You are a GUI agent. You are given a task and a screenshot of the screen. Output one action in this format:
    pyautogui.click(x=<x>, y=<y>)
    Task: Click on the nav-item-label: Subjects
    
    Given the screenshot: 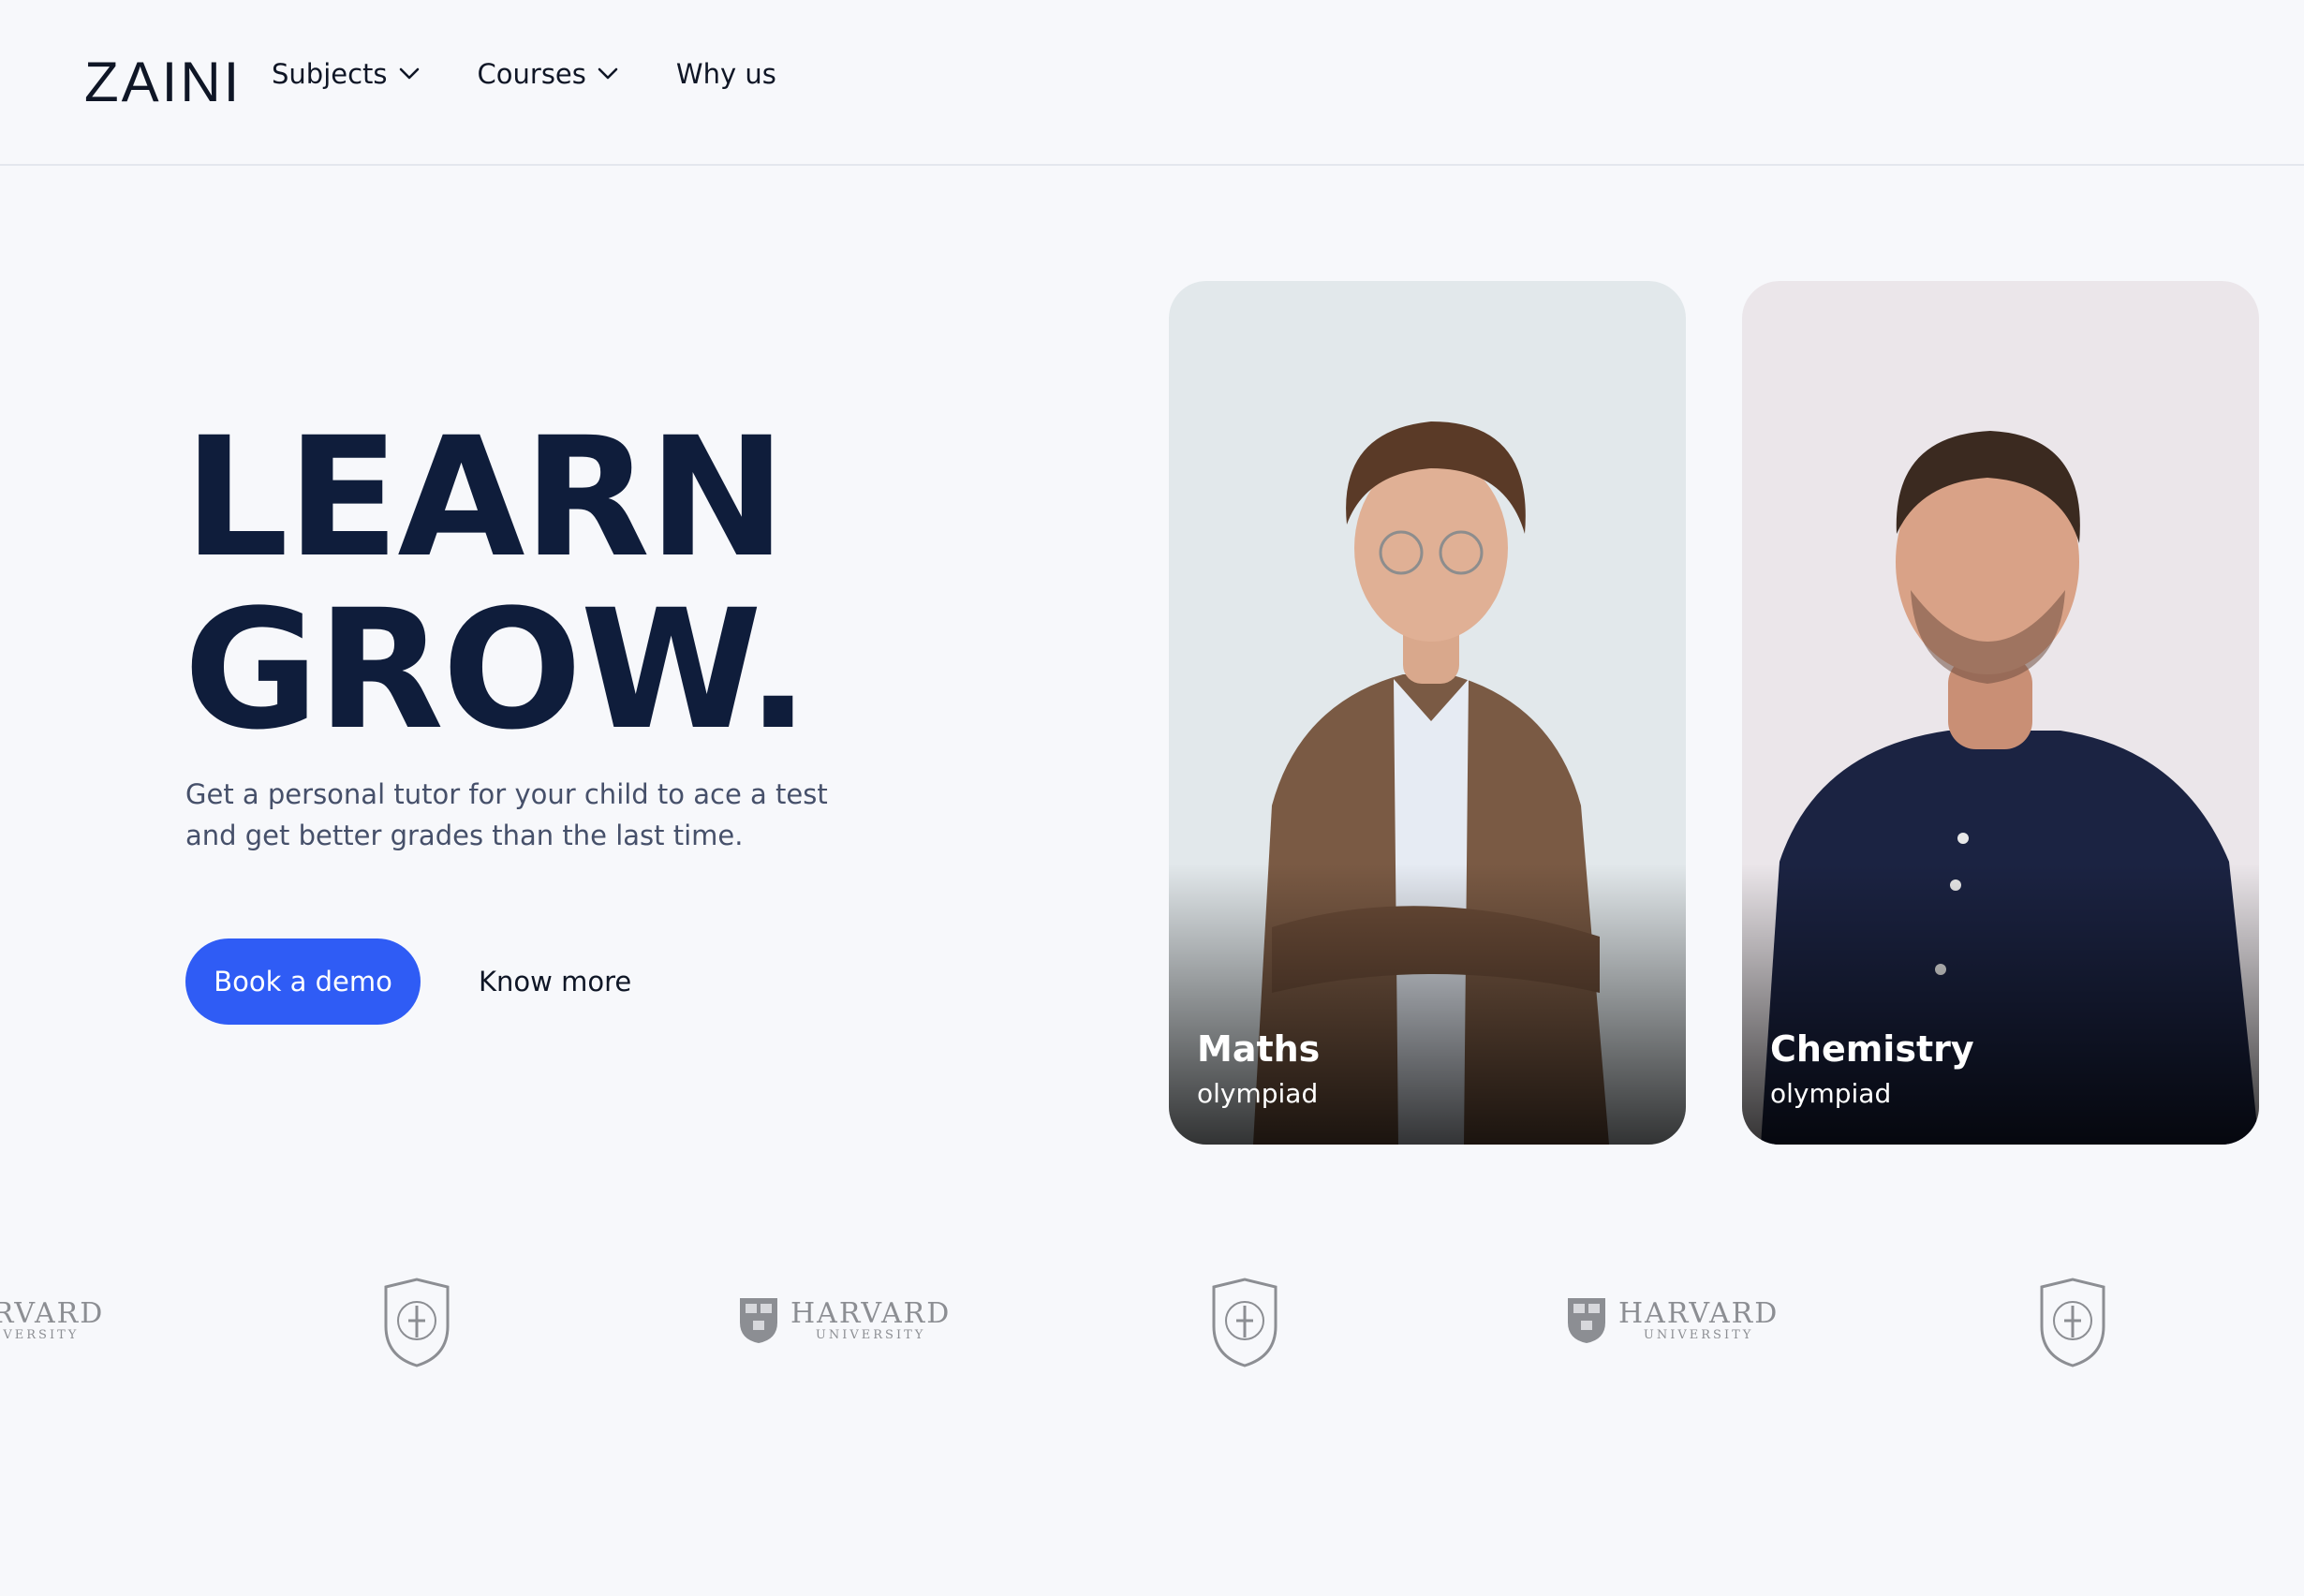 What is the action you would take?
    pyautogui.click(x=330, y=74)
    